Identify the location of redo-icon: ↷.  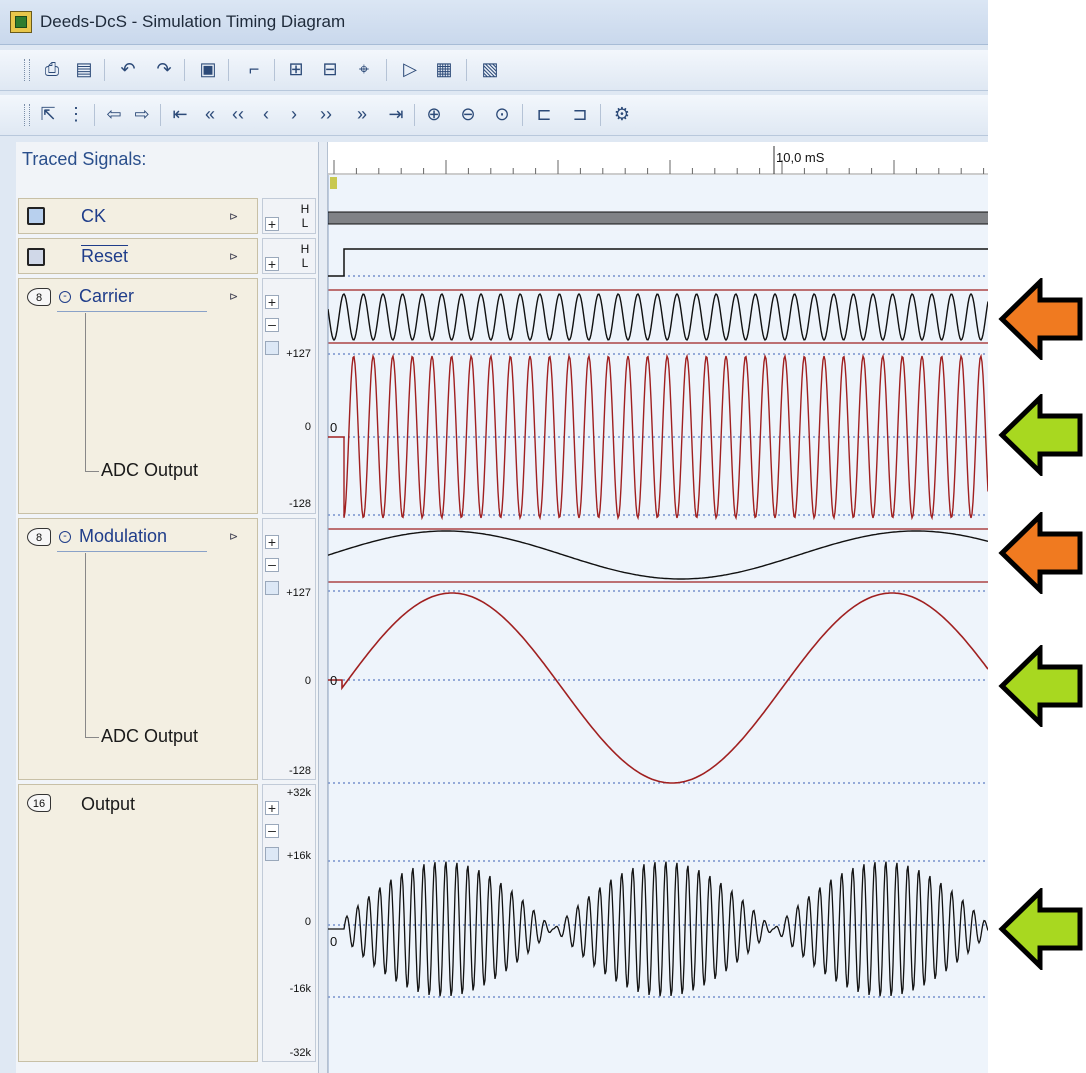
(164, 69).